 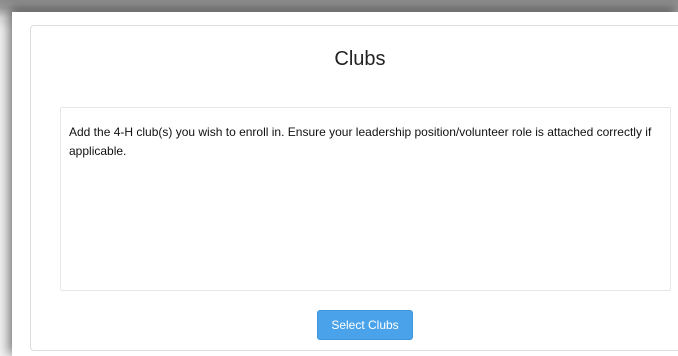 What do you see at coordinates (360, 59) in the screenshot?
I see `panel-title: Clubs` at bounding box center [360, 59].